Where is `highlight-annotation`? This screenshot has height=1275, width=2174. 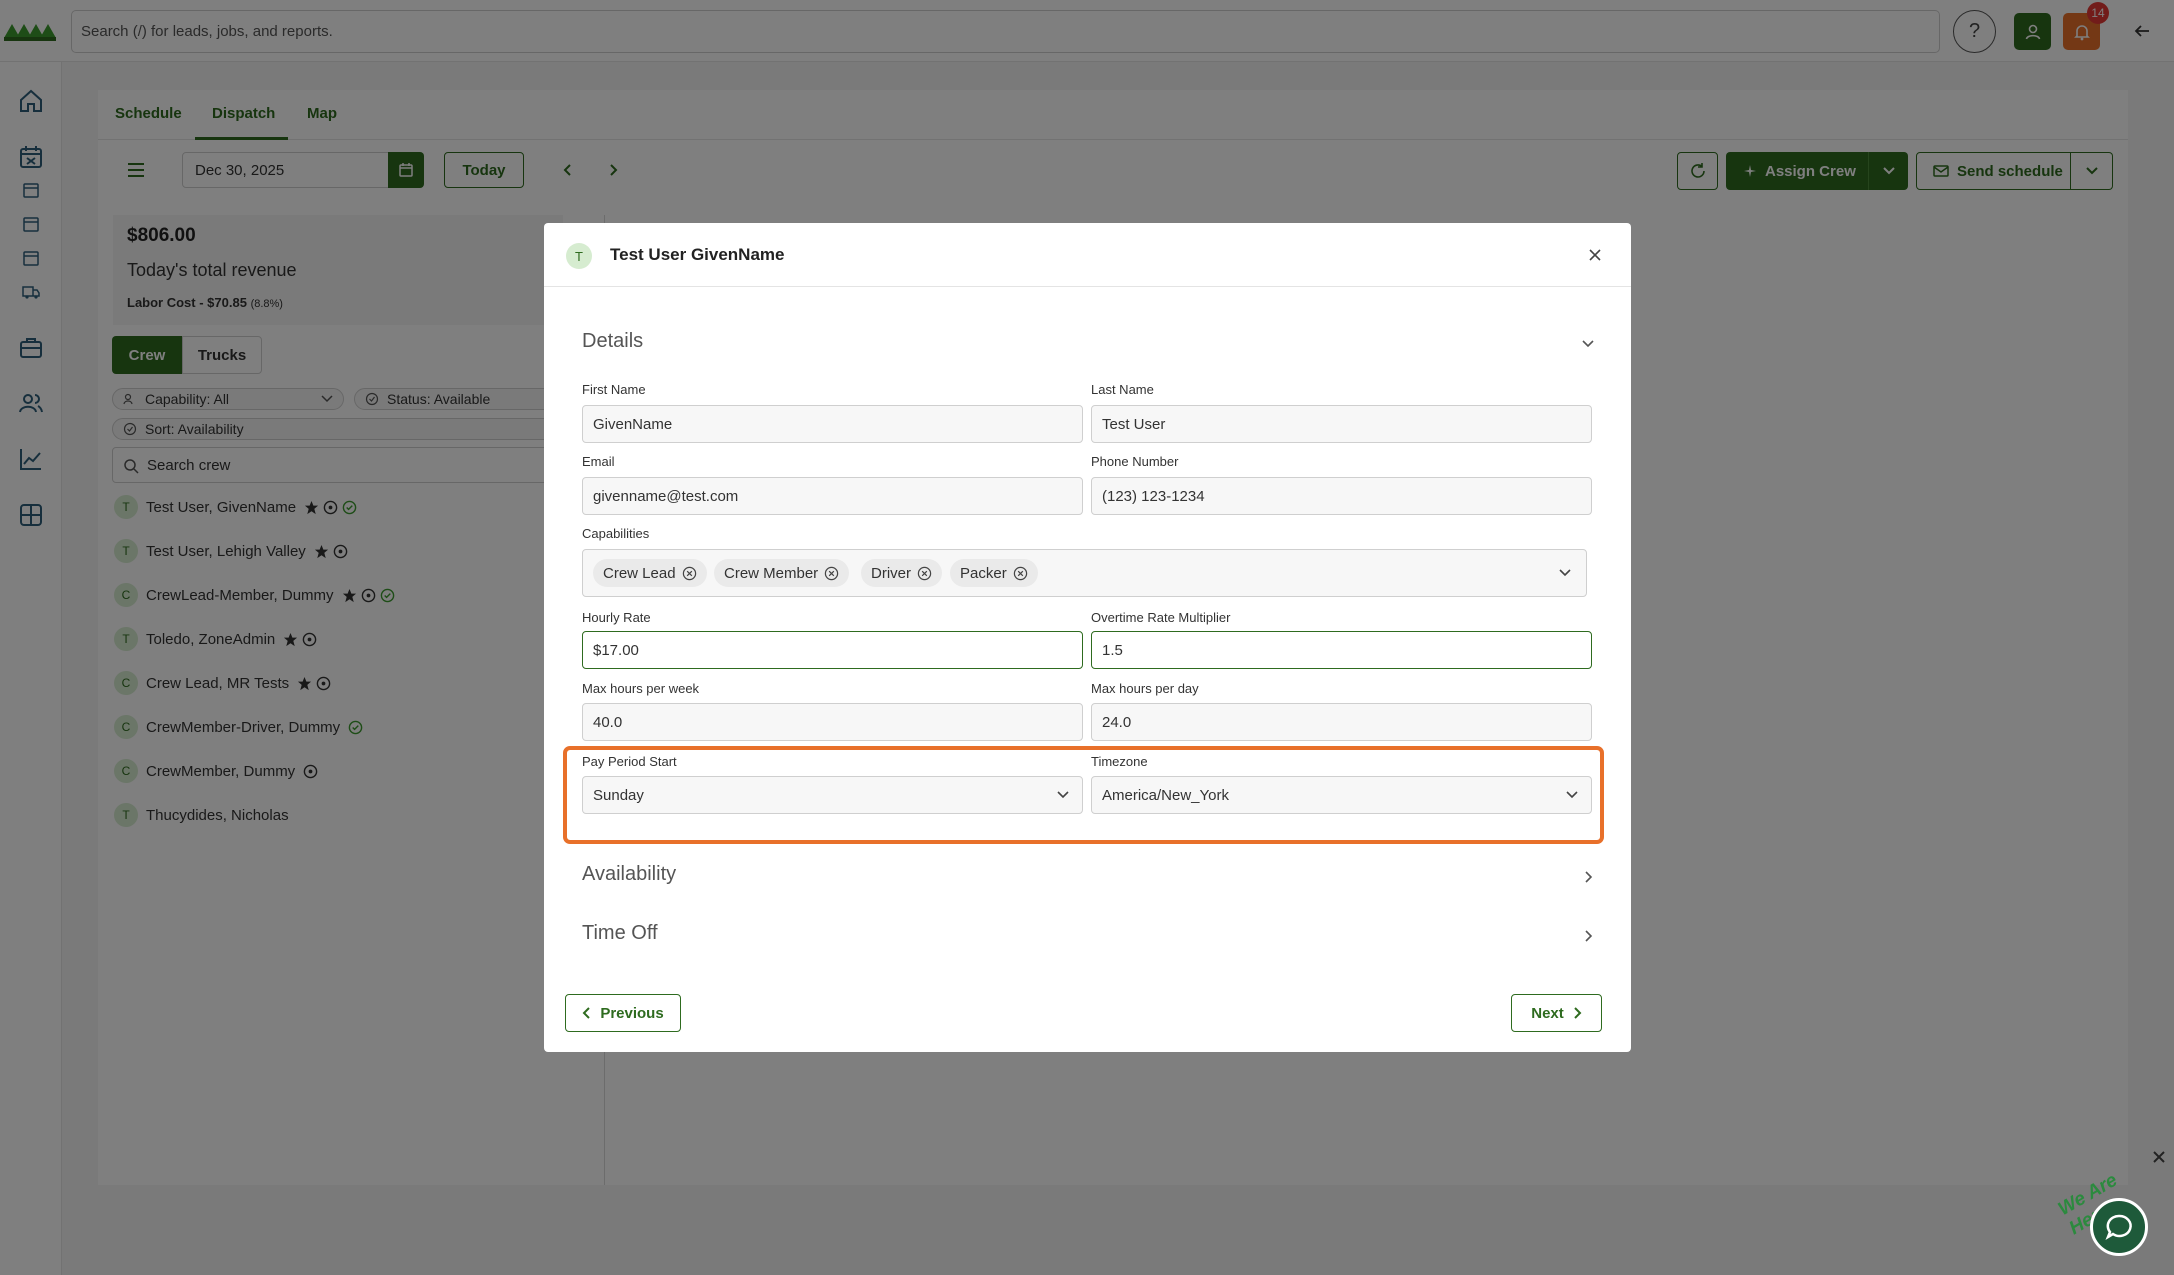 highlight-annotation is located at coordinates (1083, 795).